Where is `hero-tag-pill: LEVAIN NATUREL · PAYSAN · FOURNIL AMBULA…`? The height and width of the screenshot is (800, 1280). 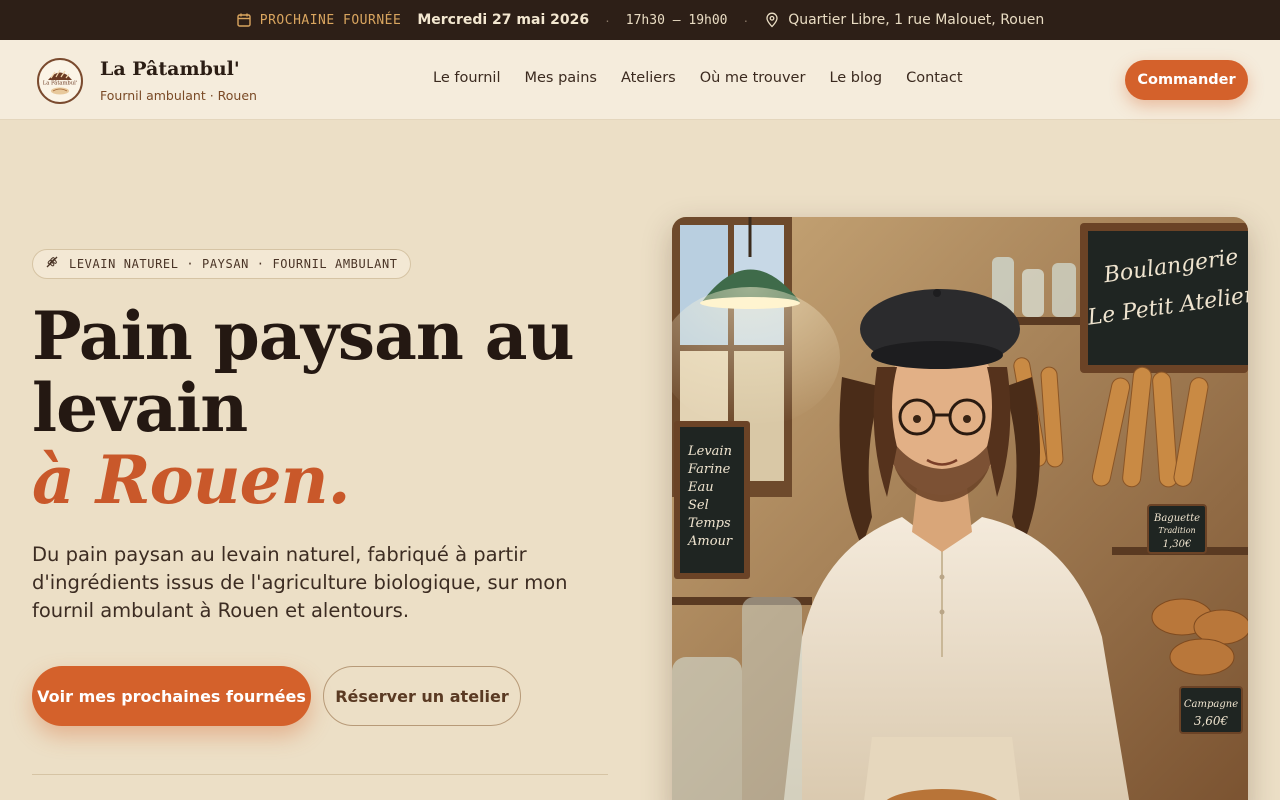
hero-tag-pill: LEVAIN NATUREL · PAYSAN · FOURNIL AMBULA… is located at coordinates (221, 264).